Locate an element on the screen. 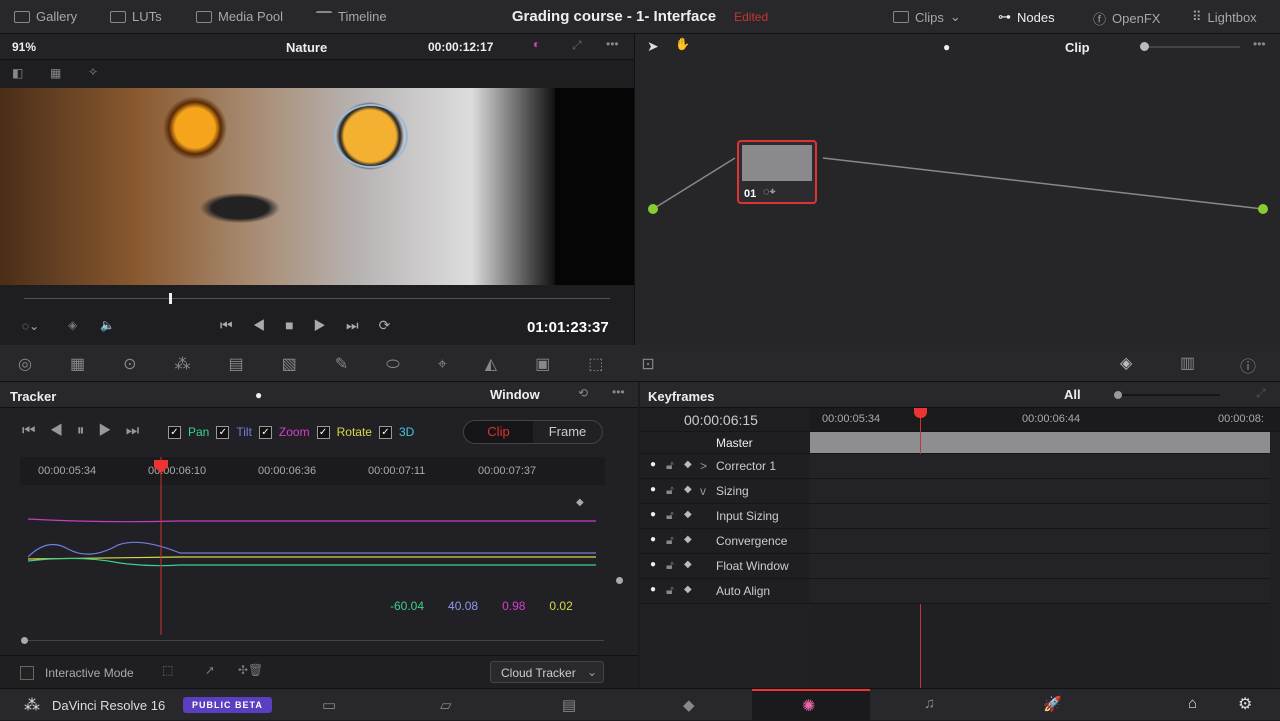 The height and width of the screenshot is (721, 1280). node-01: 01 ◌⌖ is located at coordinates (777, 172).